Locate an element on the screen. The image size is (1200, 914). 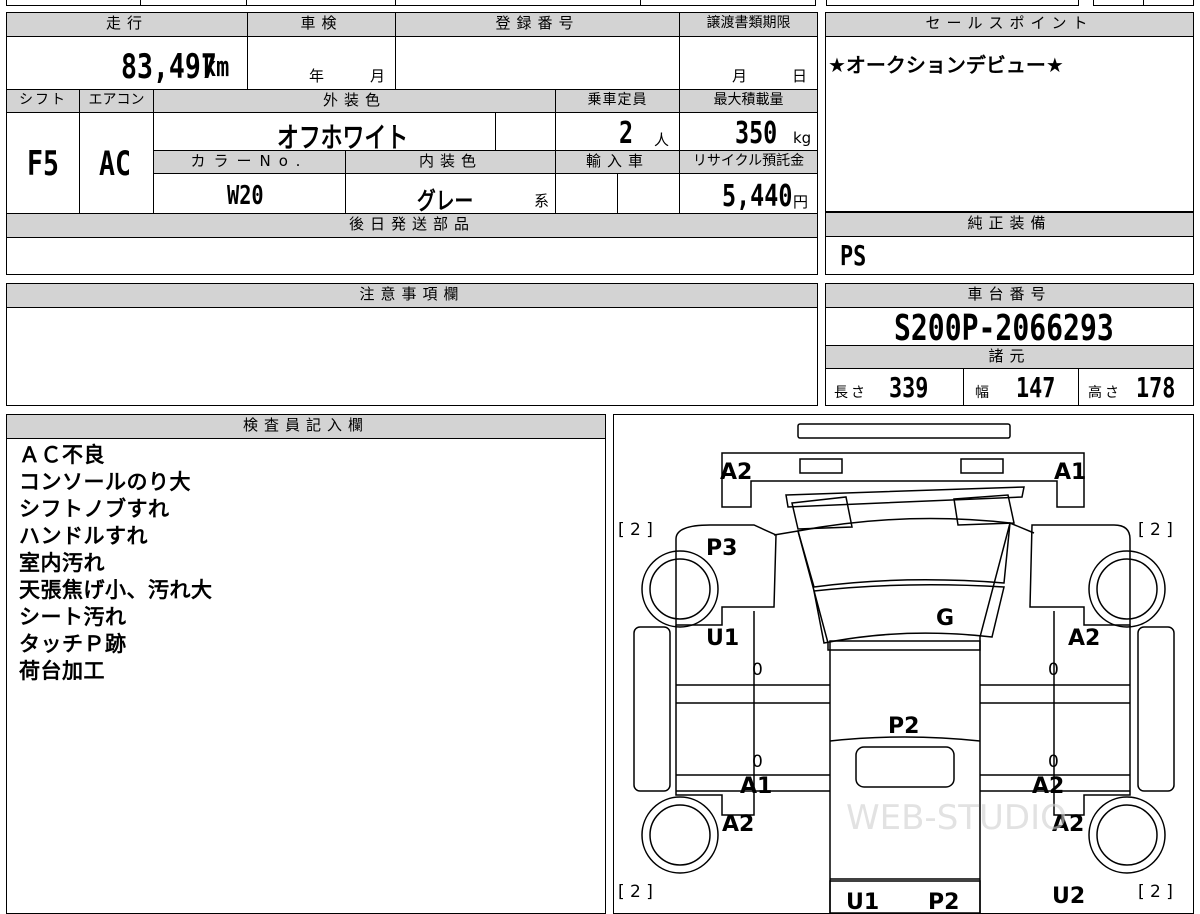
label-front-left-fender: P3 is located at coordinates (721, 548).